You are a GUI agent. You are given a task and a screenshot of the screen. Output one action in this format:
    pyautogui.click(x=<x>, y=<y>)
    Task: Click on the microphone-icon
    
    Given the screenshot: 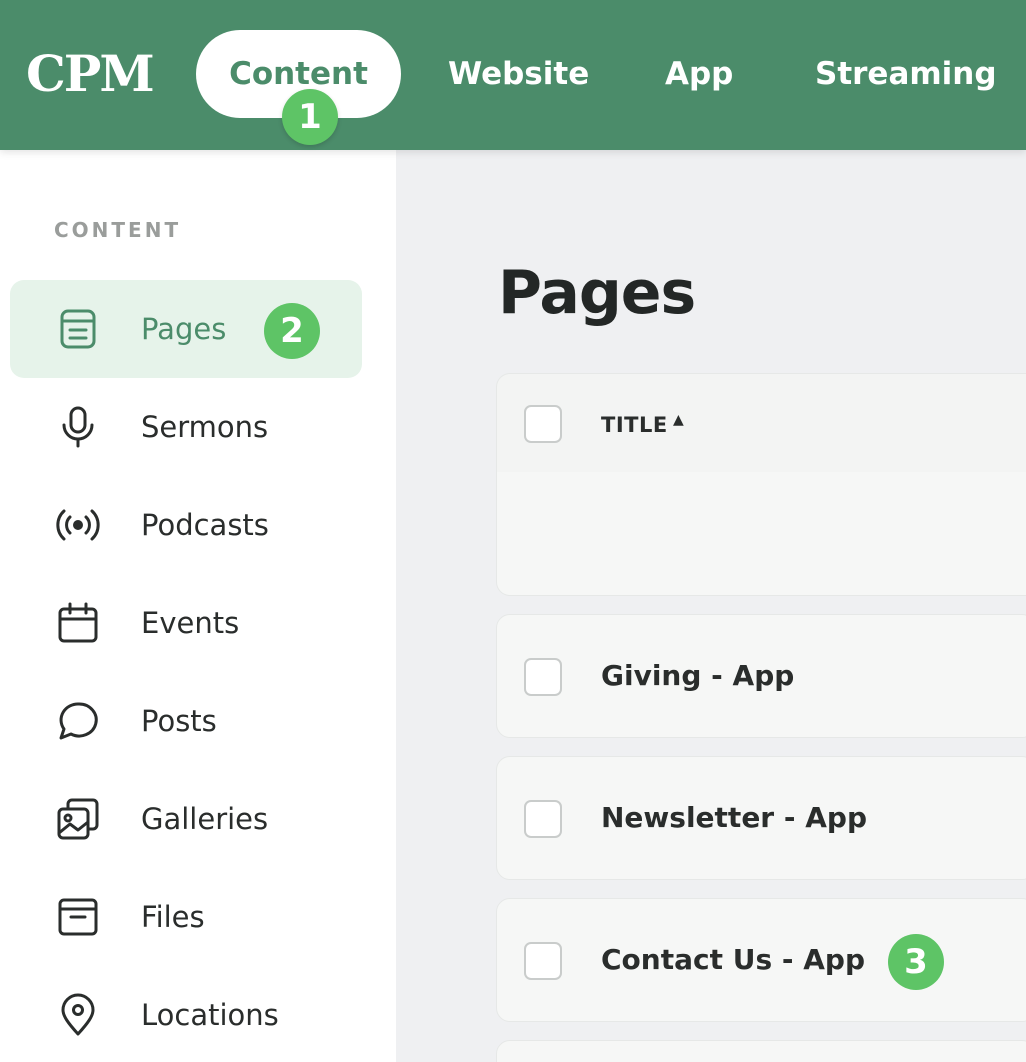 What is the action you would take?
    pyautogui.click(x=78, y=427)
    